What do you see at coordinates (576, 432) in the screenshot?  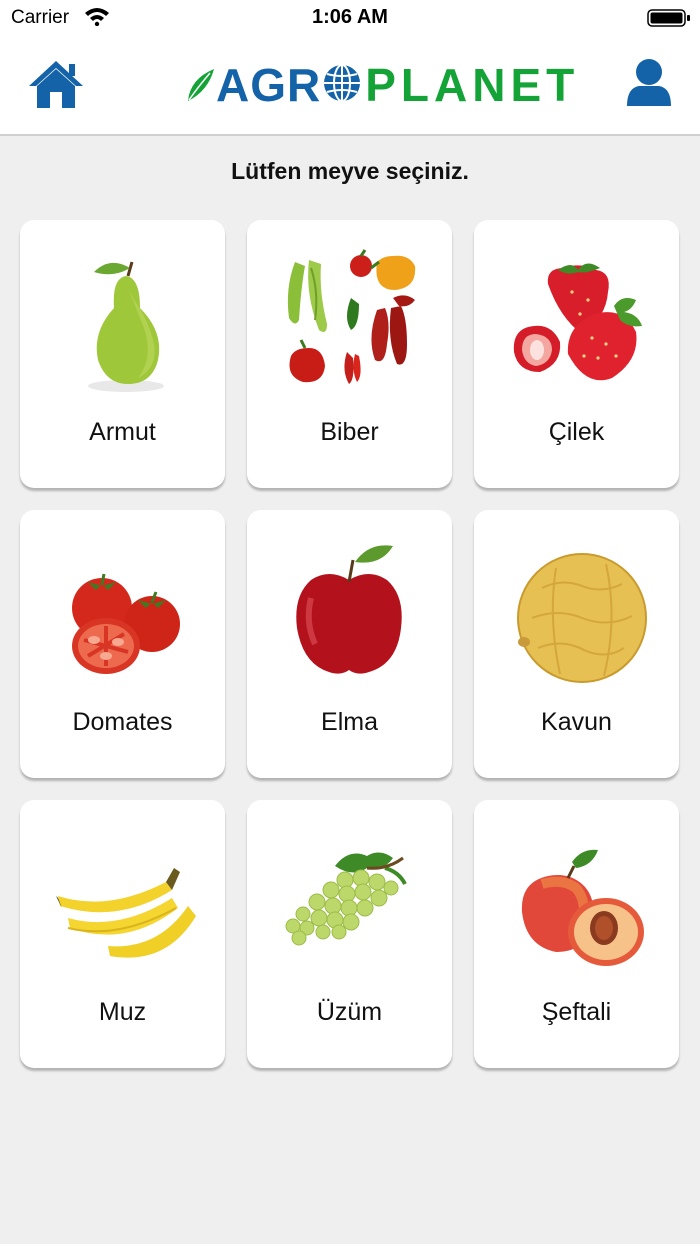 I see `fruit-label: Çilek` at bounding box center [576, 432].